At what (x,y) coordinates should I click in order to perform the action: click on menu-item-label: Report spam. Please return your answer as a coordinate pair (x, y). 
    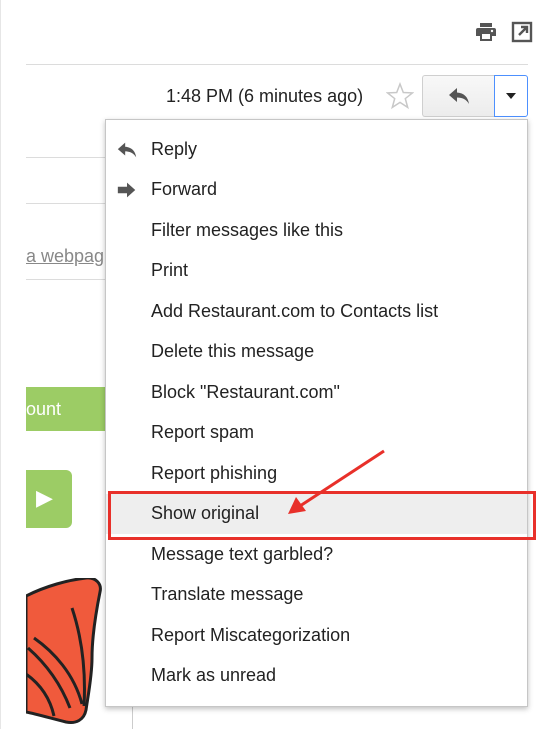
    Looking at the image, I should click on (203, 432).